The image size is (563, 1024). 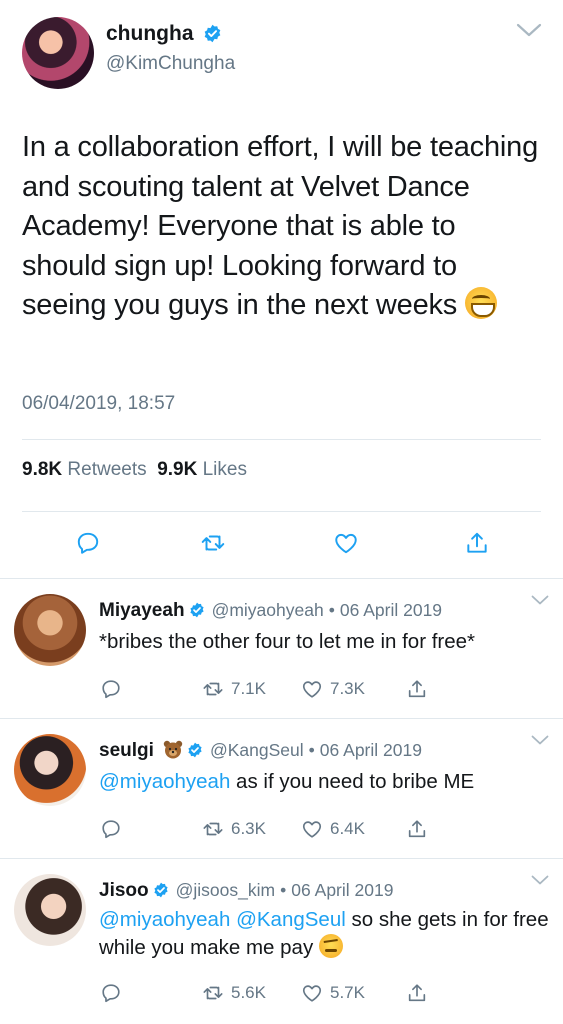 I want to click on tweet-actions, so click(x=281, y=545).